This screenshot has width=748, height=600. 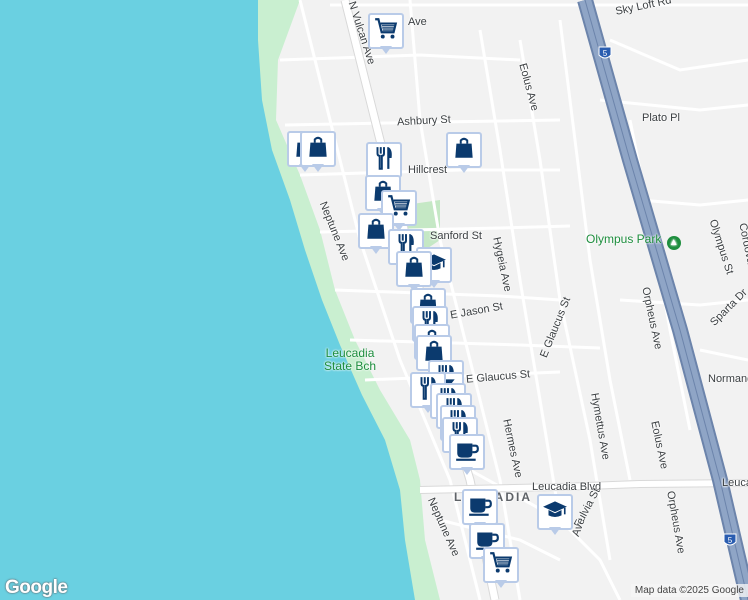 I want to click on poi-marker-coffee, so click(x=467, y=456).